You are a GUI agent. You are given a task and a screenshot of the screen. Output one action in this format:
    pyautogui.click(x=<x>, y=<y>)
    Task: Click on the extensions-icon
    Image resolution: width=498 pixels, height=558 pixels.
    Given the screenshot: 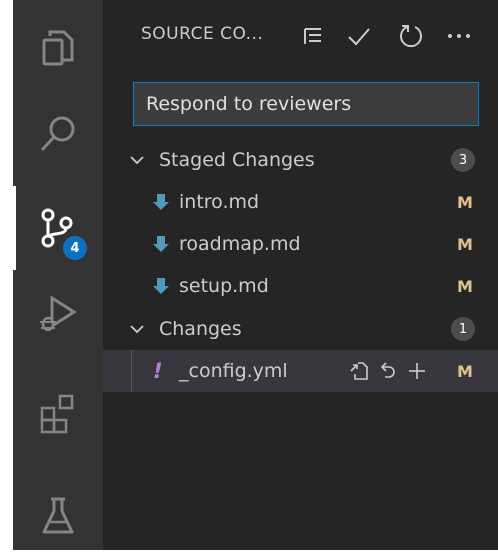 What is the action you would take?
    pyautogui.click(x=57, y=414)
    